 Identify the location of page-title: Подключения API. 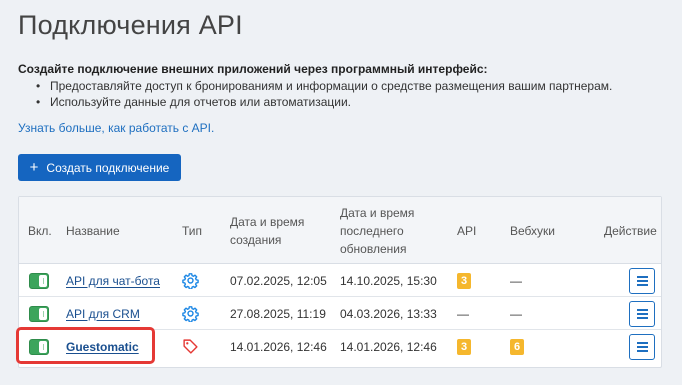
(130, 25).